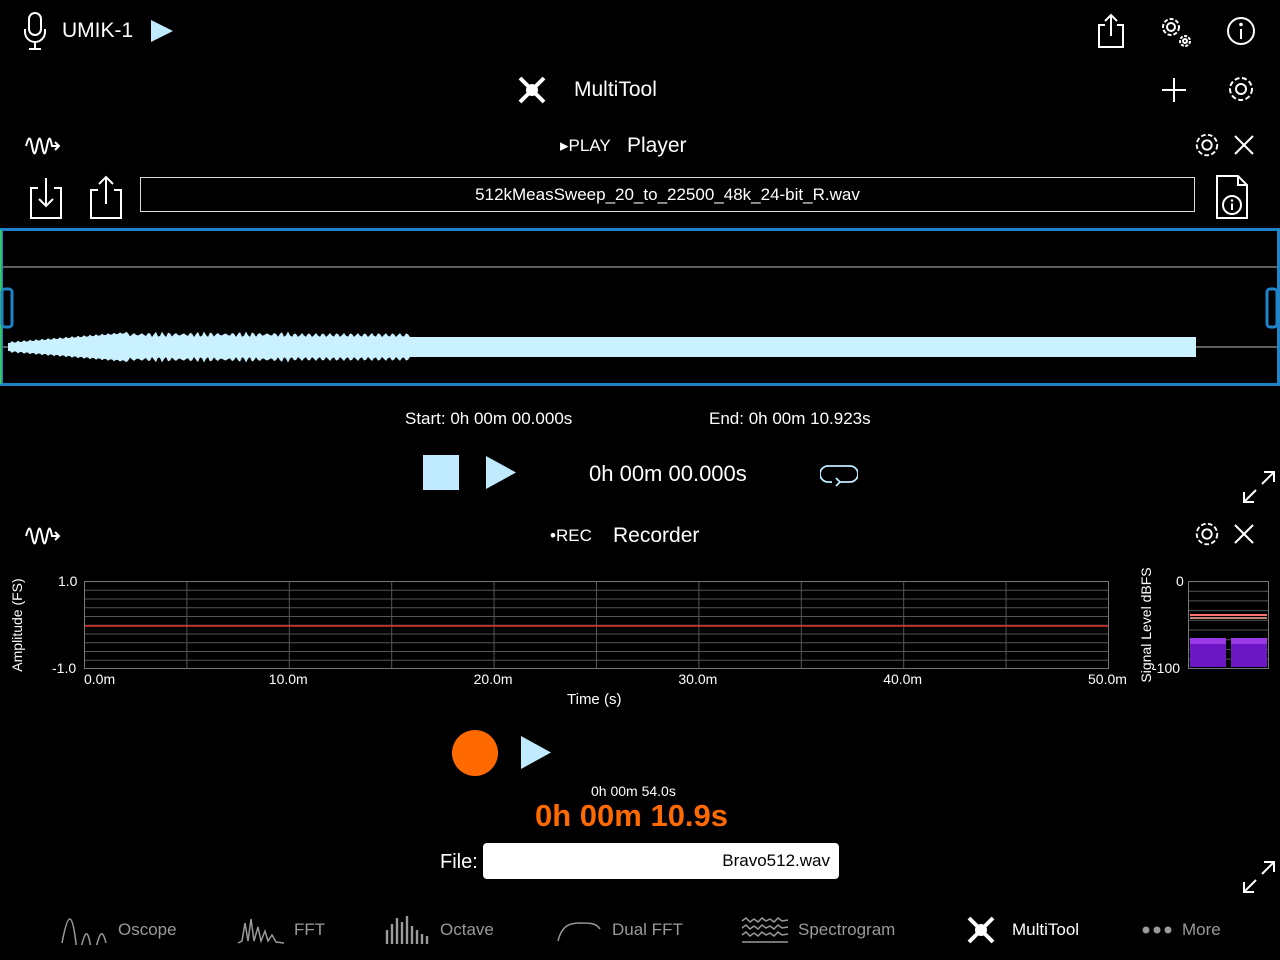 Image resolution: width=1280 pixels, height=960 pixels. Describe the element at coordinates (1259, 489) in the screenshot. I see `player-expand-icon` at that location.